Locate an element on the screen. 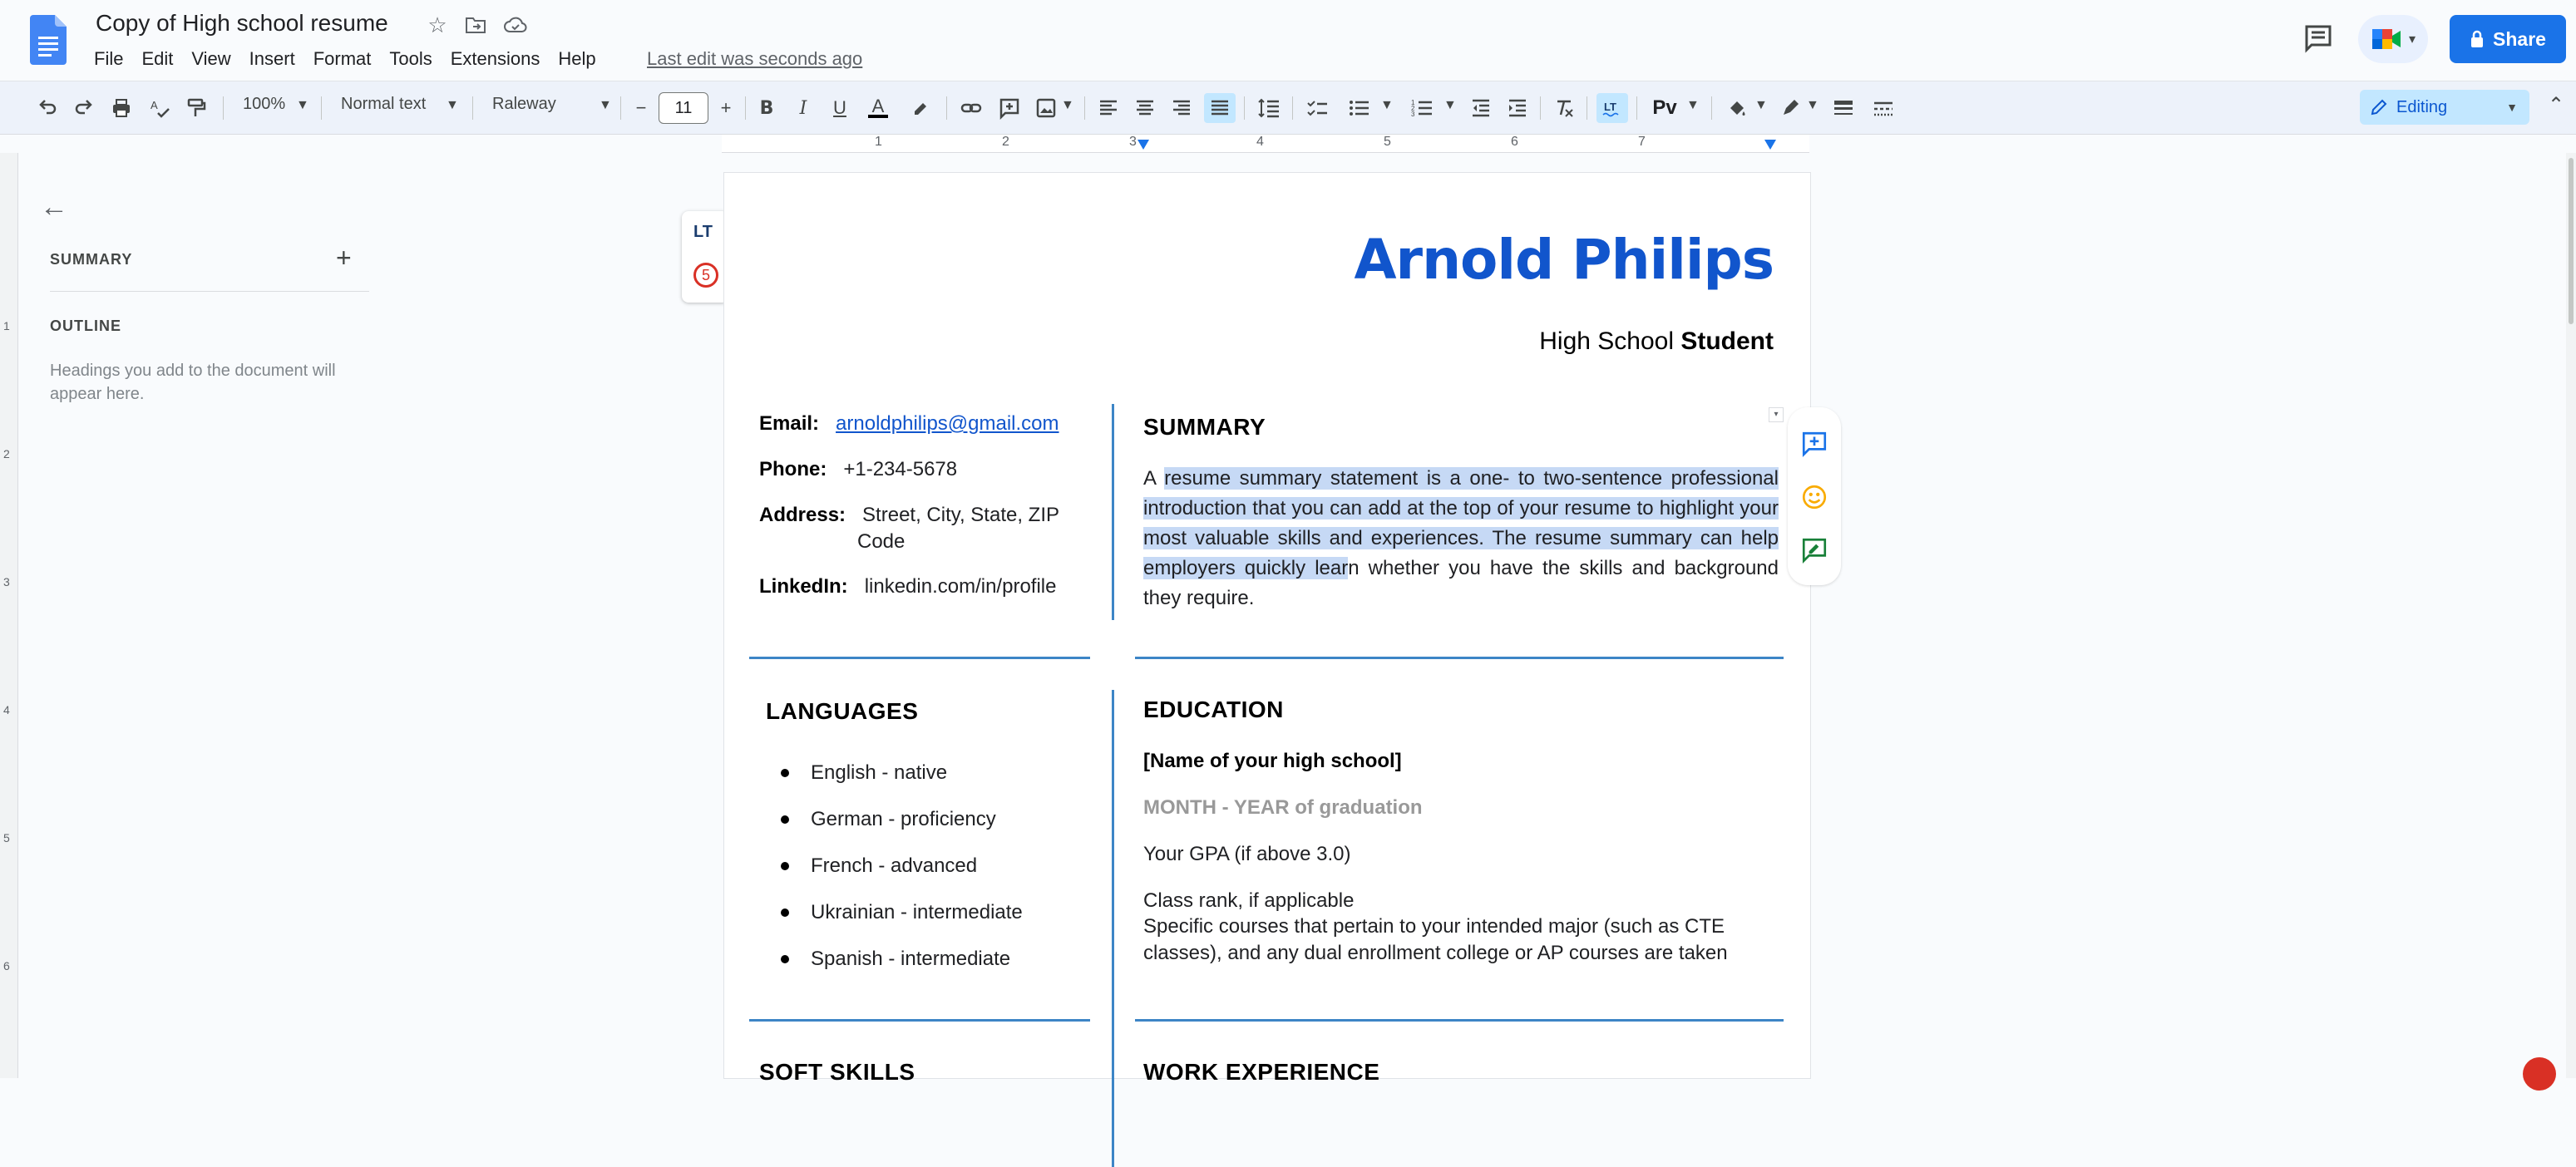 Image resolution: width=2576 pixels, height=1167 pixels. languagetool-widget: LT 5 is located at coordinates (705, 257).